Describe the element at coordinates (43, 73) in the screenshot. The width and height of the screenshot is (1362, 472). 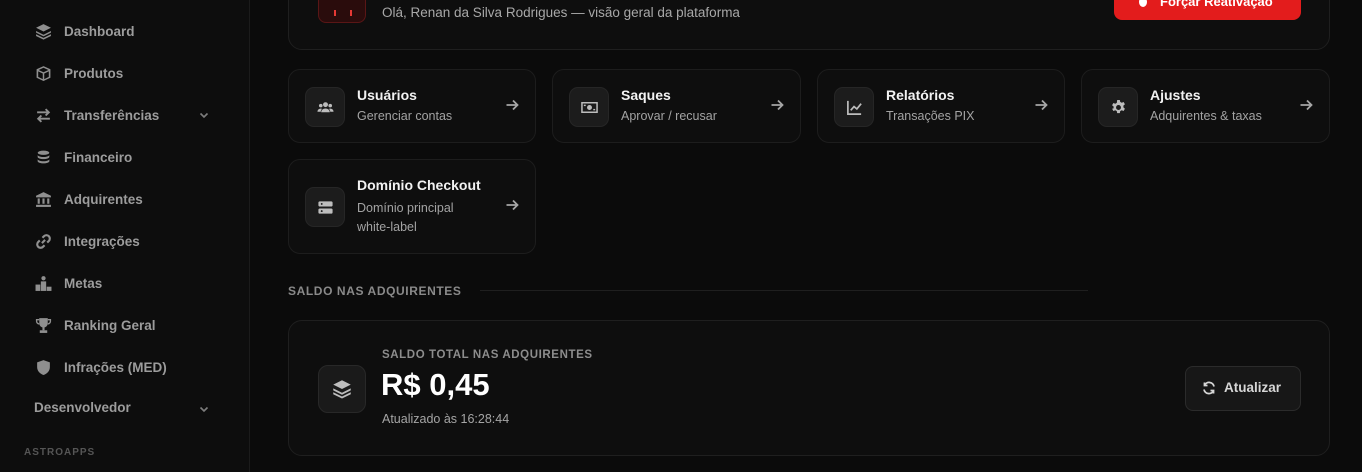
I see `box-icon` at that location.